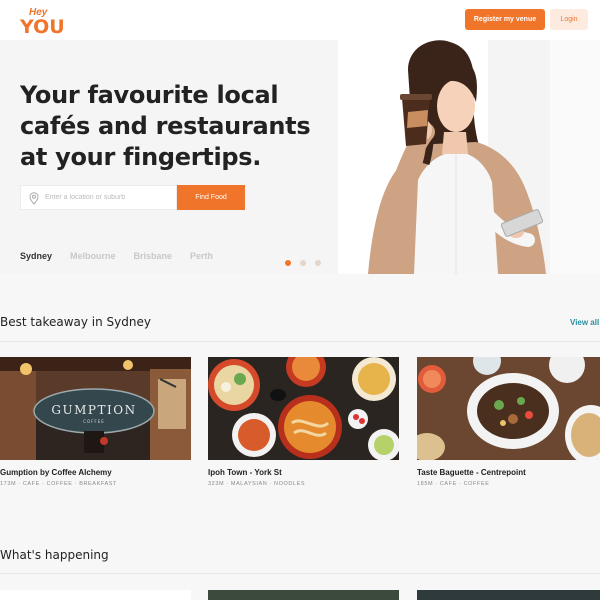  What do you see at coordinates (444, 157) in the screenshot?
I see `hero-woman-coffee-image` at bounding box center [444, 157].